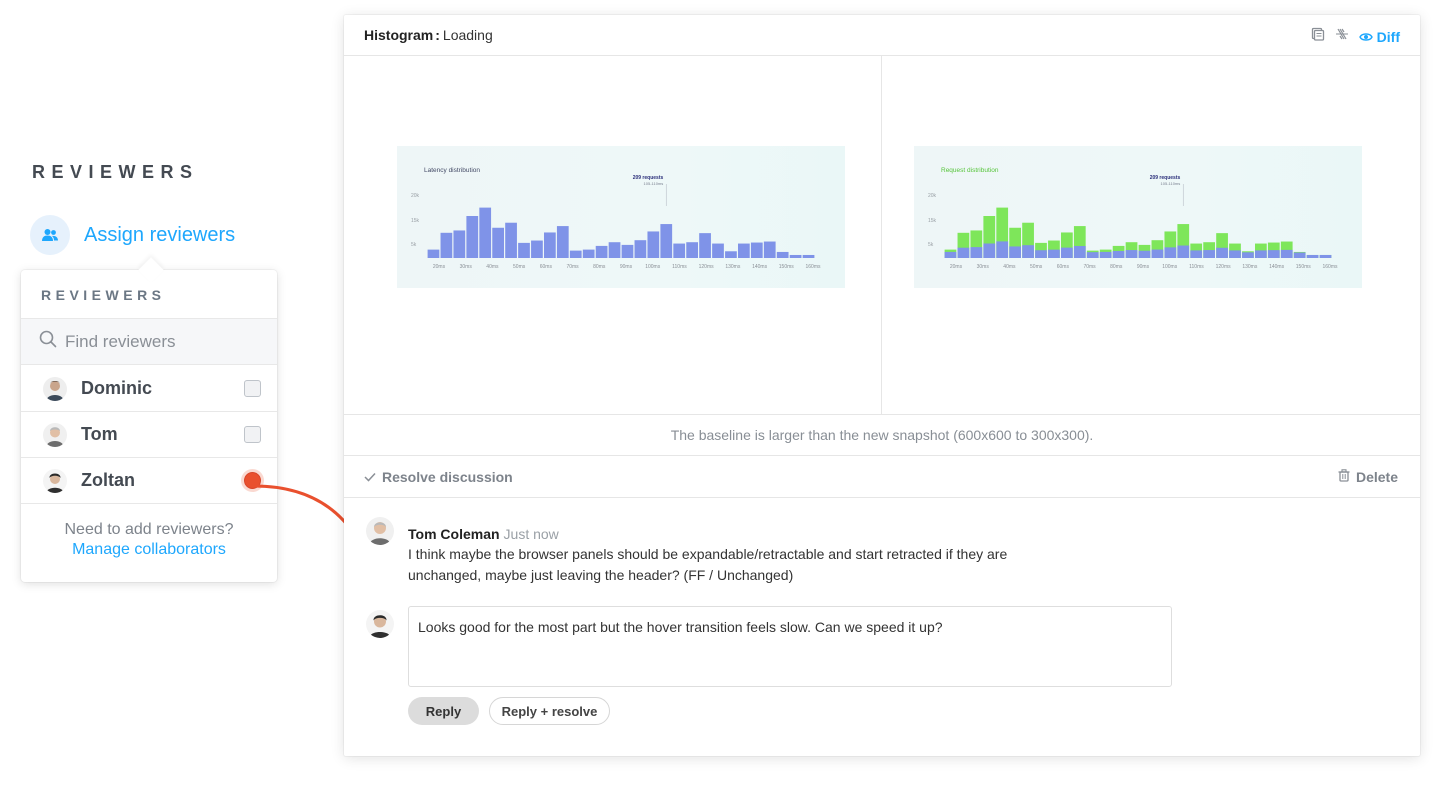 The width and height of the screenshot is (1450, 801). I want to click on delete-discussion-button: Delete, so click(1368, 477).